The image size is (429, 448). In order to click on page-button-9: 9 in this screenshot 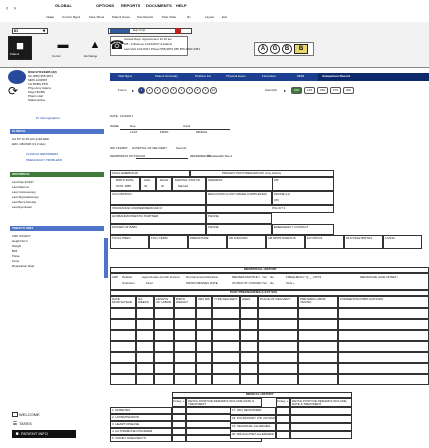, I will do `click(205, 90)`.